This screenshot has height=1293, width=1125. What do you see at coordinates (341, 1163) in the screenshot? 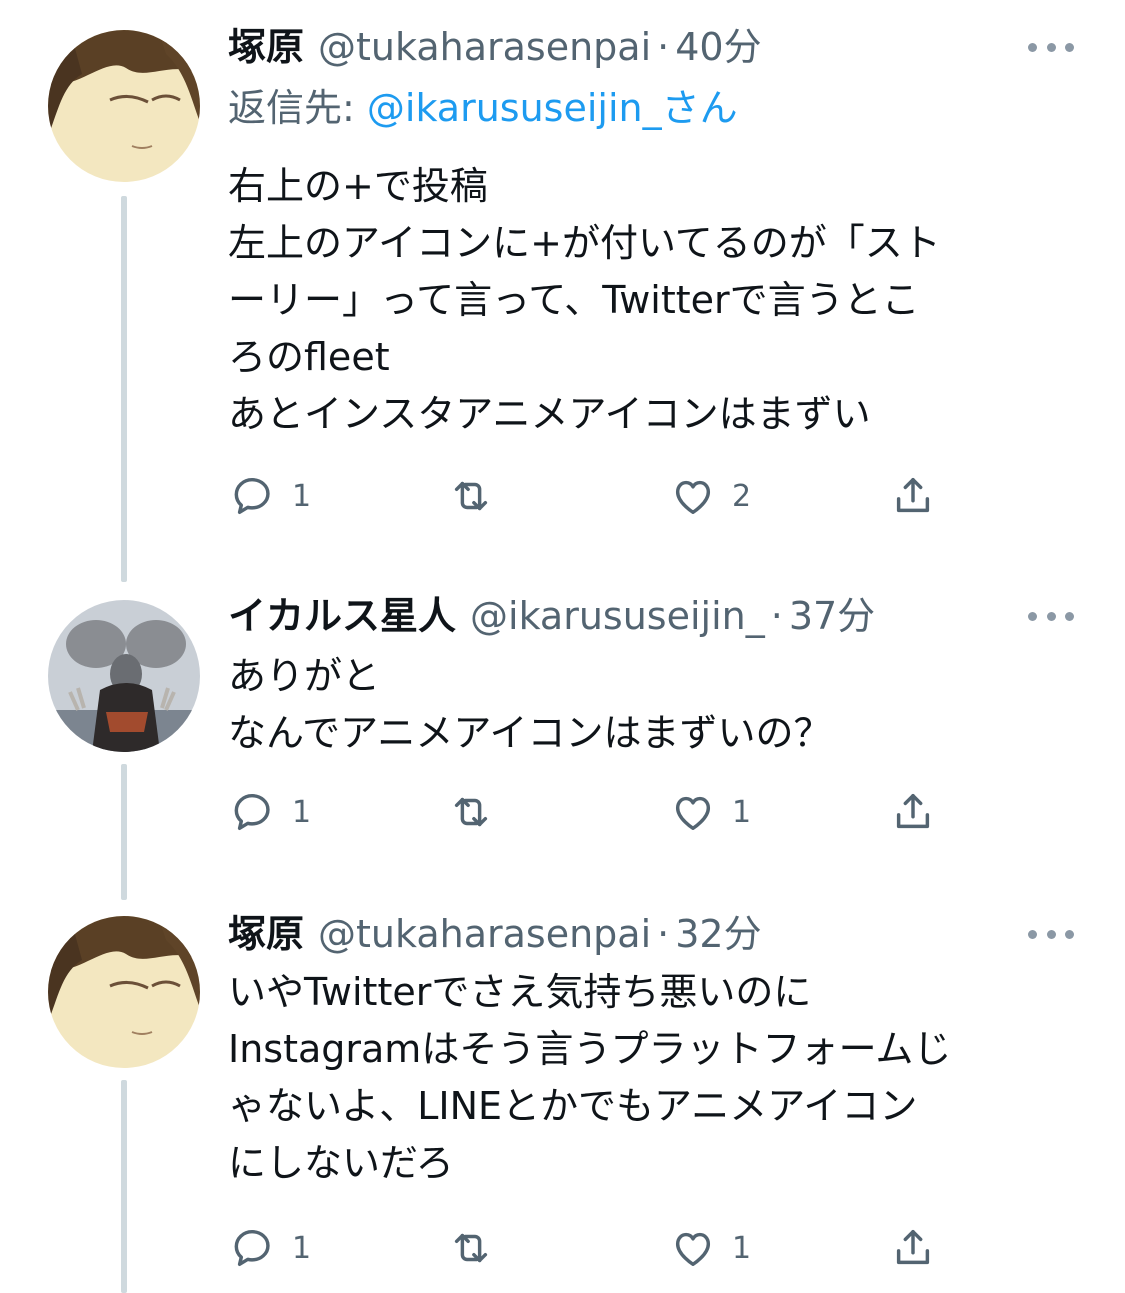
I see `tweet-text-line: にしないだろ` at bounding box center [341, 1163].